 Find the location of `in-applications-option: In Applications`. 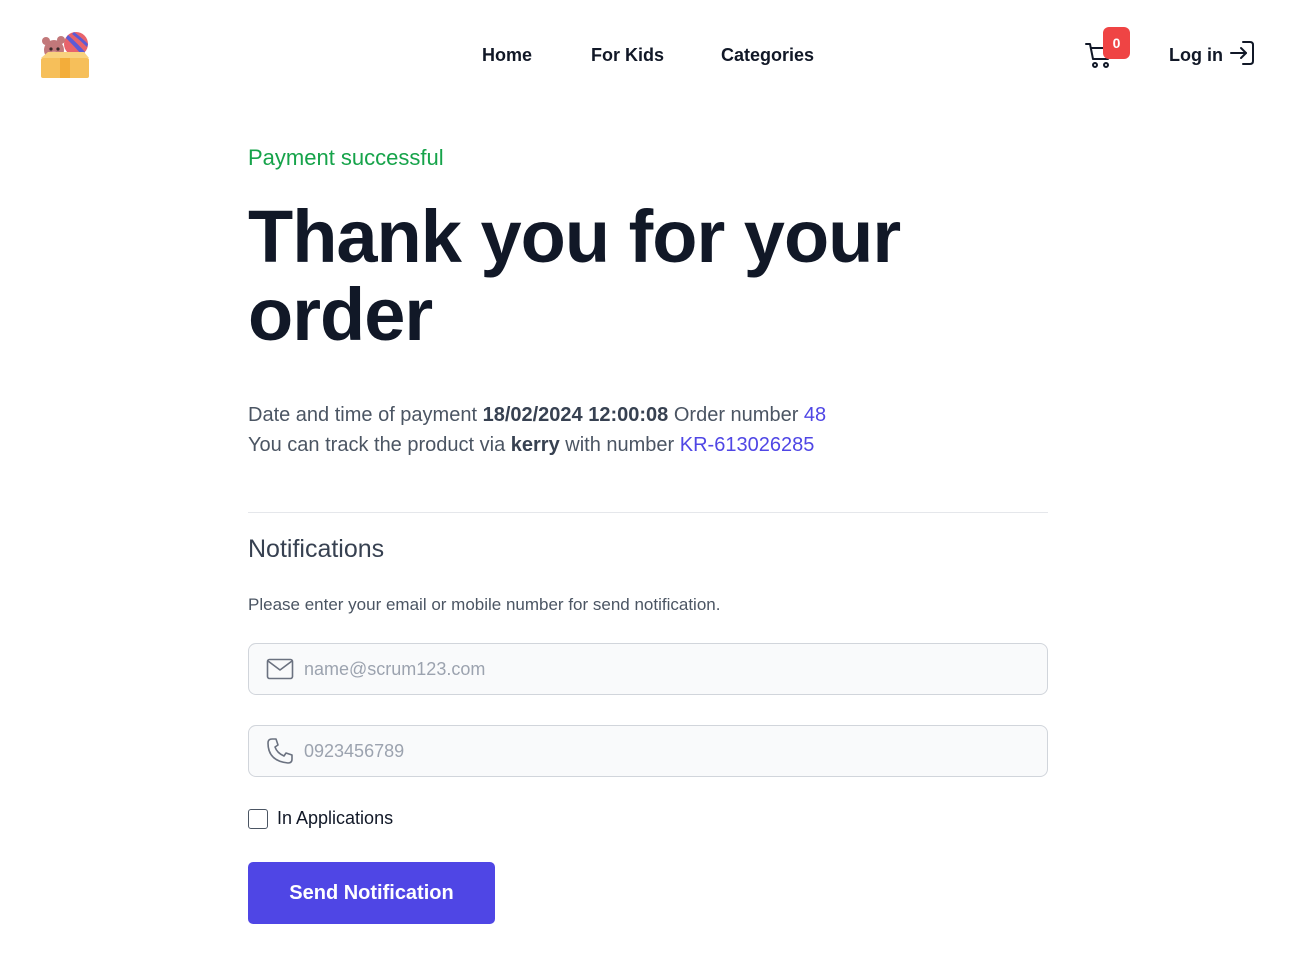

in-applications-option: In Applications is located at coordinates (320, 818).